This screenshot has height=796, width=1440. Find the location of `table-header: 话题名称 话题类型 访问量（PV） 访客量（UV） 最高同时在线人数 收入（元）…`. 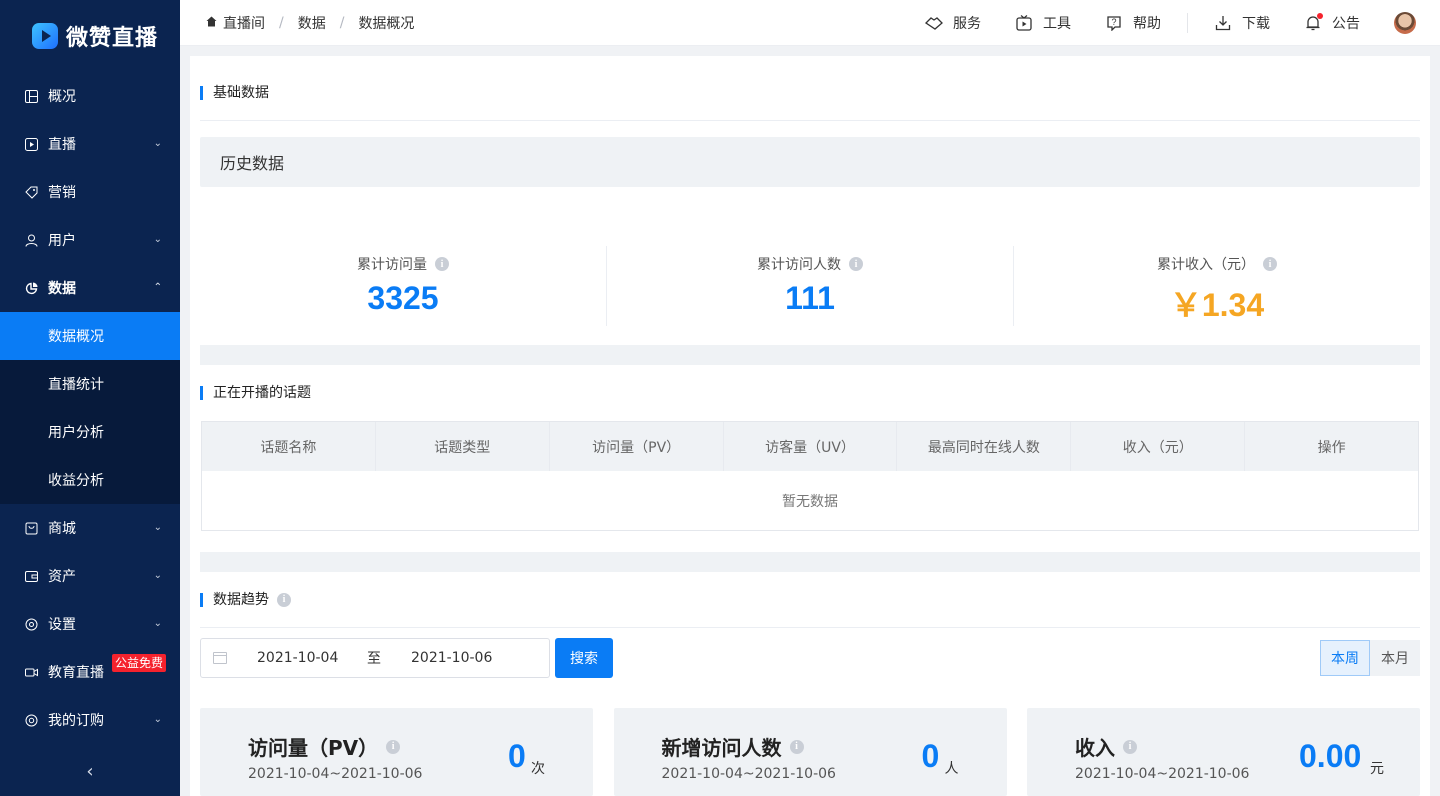

table-header: 话题名称 话题类型 访问量（PV） 访客量（UV） 最高同时在线人数 收入（元）… is located at coordinates (810, 446).